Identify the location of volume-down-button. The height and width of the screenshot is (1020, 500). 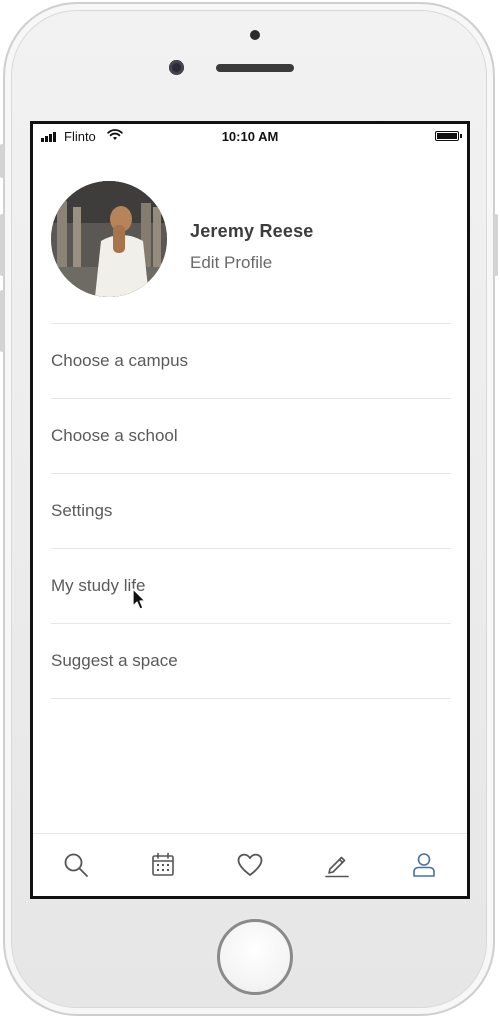
(2, 321).